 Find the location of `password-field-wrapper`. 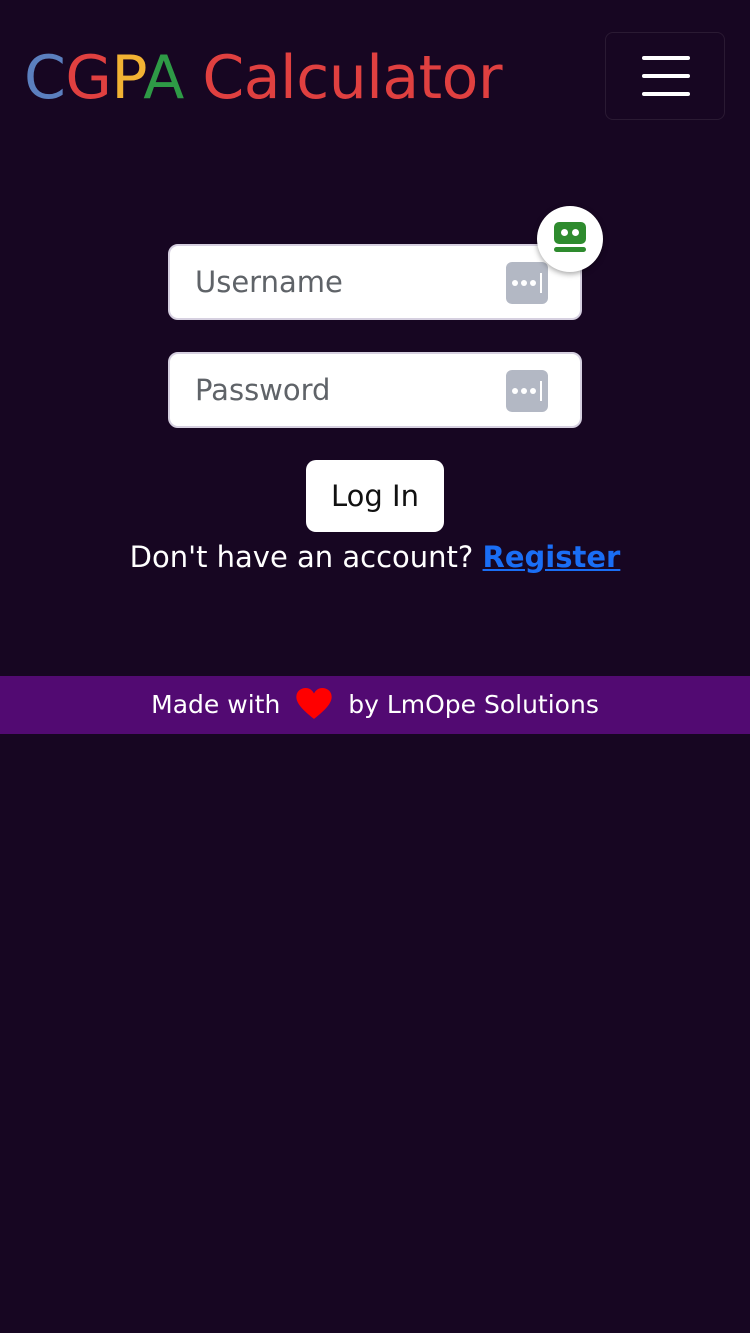

password-field-wrapper is located at coordinates (375, 390).